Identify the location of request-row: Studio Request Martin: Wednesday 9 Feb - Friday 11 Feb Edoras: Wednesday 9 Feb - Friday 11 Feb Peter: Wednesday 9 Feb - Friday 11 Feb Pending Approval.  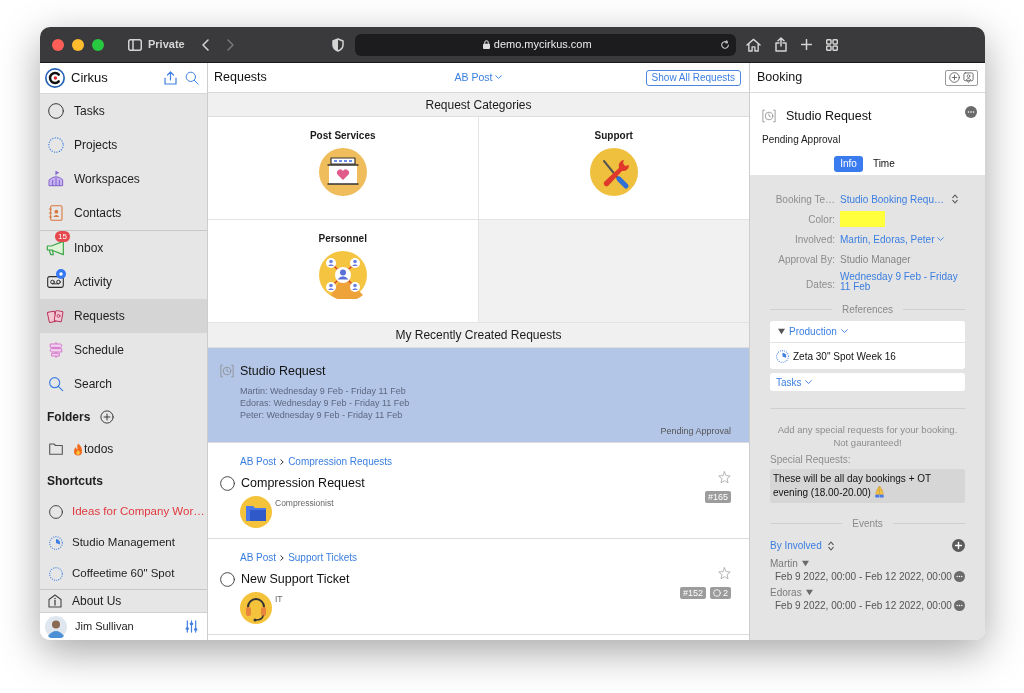
(478, 395).